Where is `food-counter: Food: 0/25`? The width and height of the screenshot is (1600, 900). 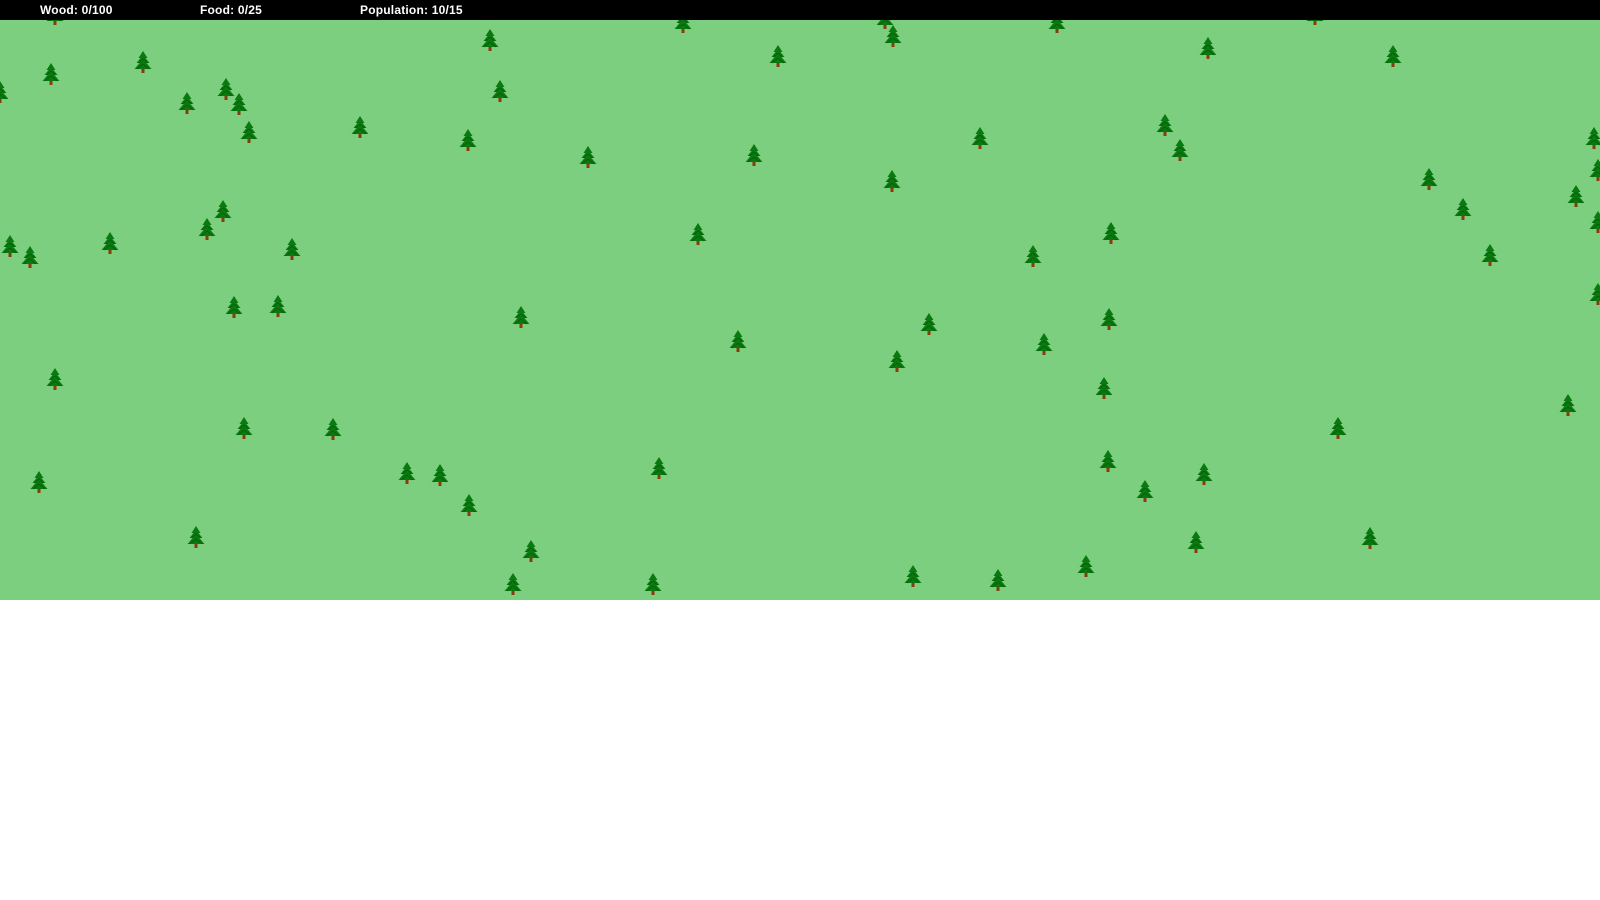
food-counter: Food: 0/25 is located at coordinates (231, 10).